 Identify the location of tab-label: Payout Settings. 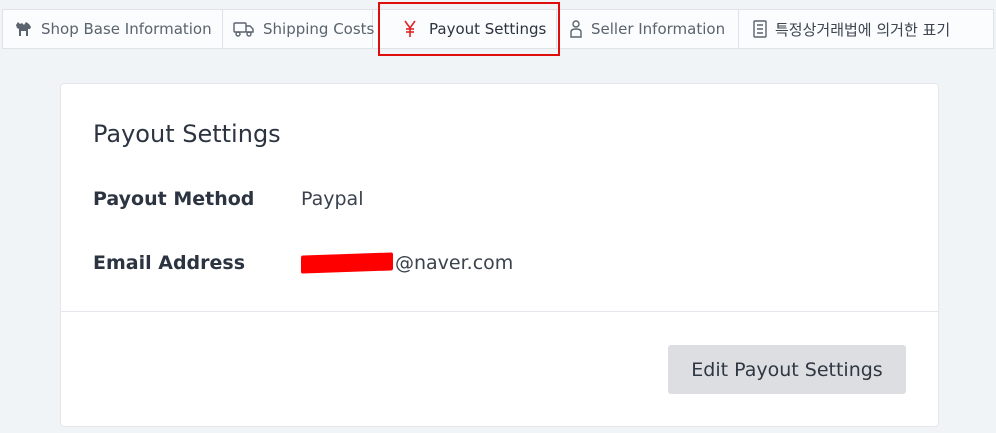
(488, 29).